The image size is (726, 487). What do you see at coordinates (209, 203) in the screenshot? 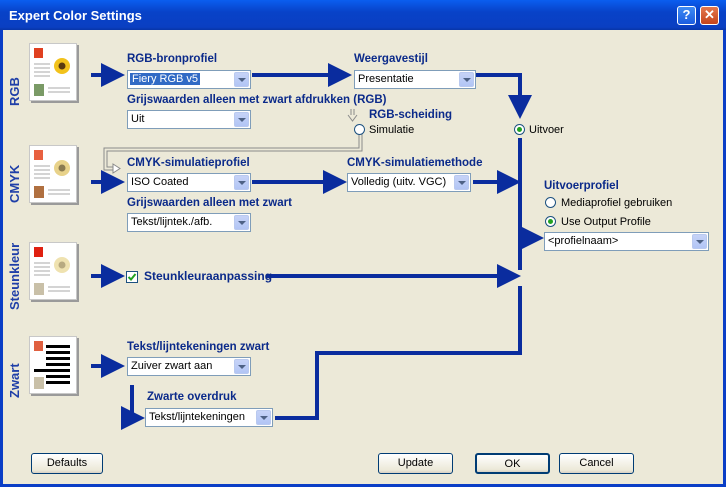
I see `cmyk-gray-label: Grijswaarden alleen met zwart` at bounding box center [209, 203].